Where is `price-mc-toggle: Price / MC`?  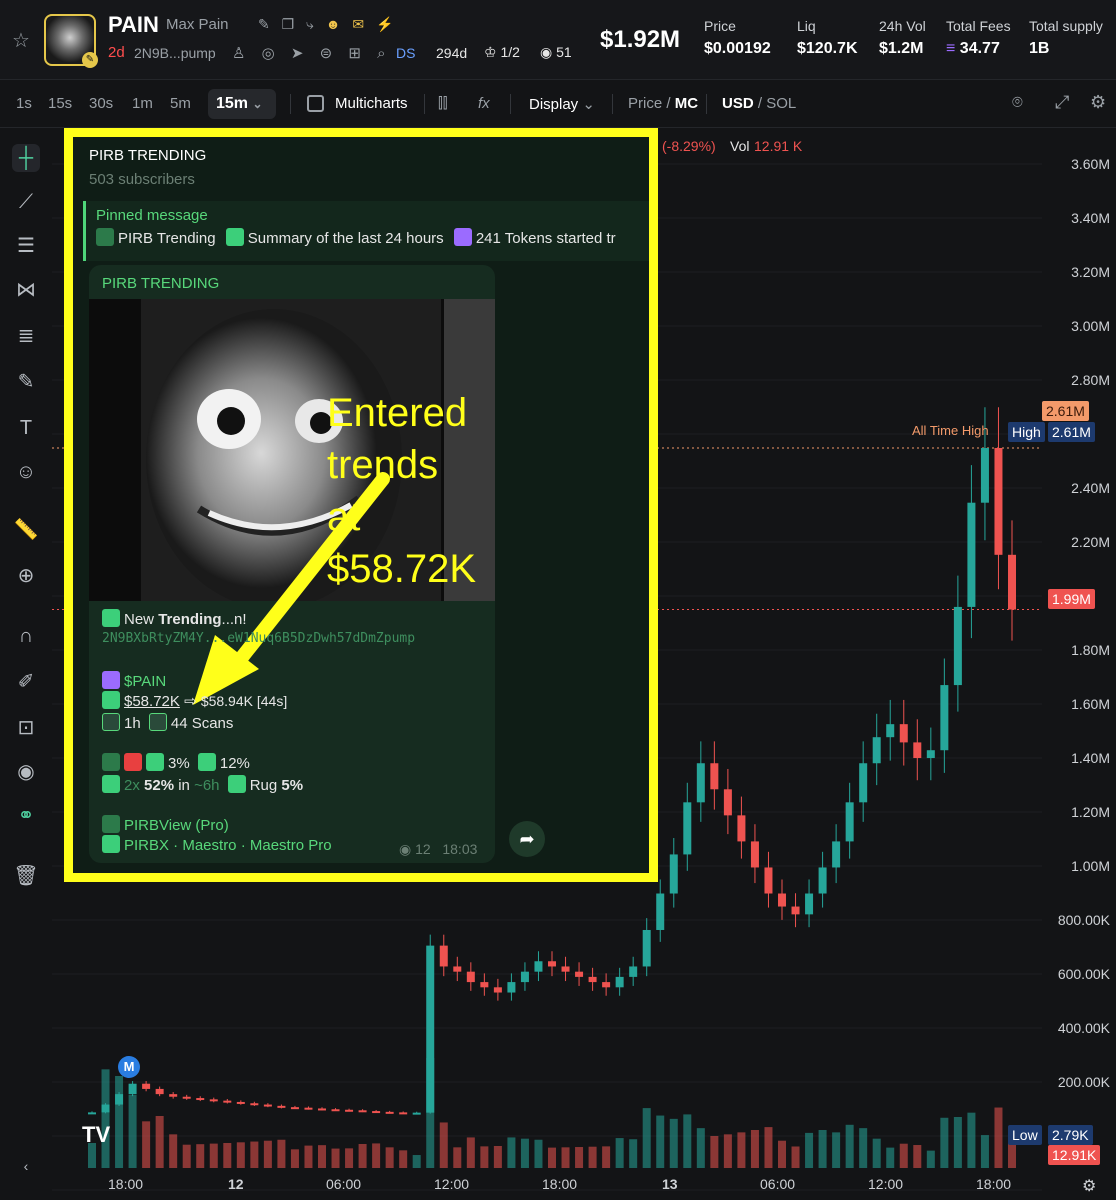 price-mc-toggle: Price / MC is located at coordinates (663, 103).